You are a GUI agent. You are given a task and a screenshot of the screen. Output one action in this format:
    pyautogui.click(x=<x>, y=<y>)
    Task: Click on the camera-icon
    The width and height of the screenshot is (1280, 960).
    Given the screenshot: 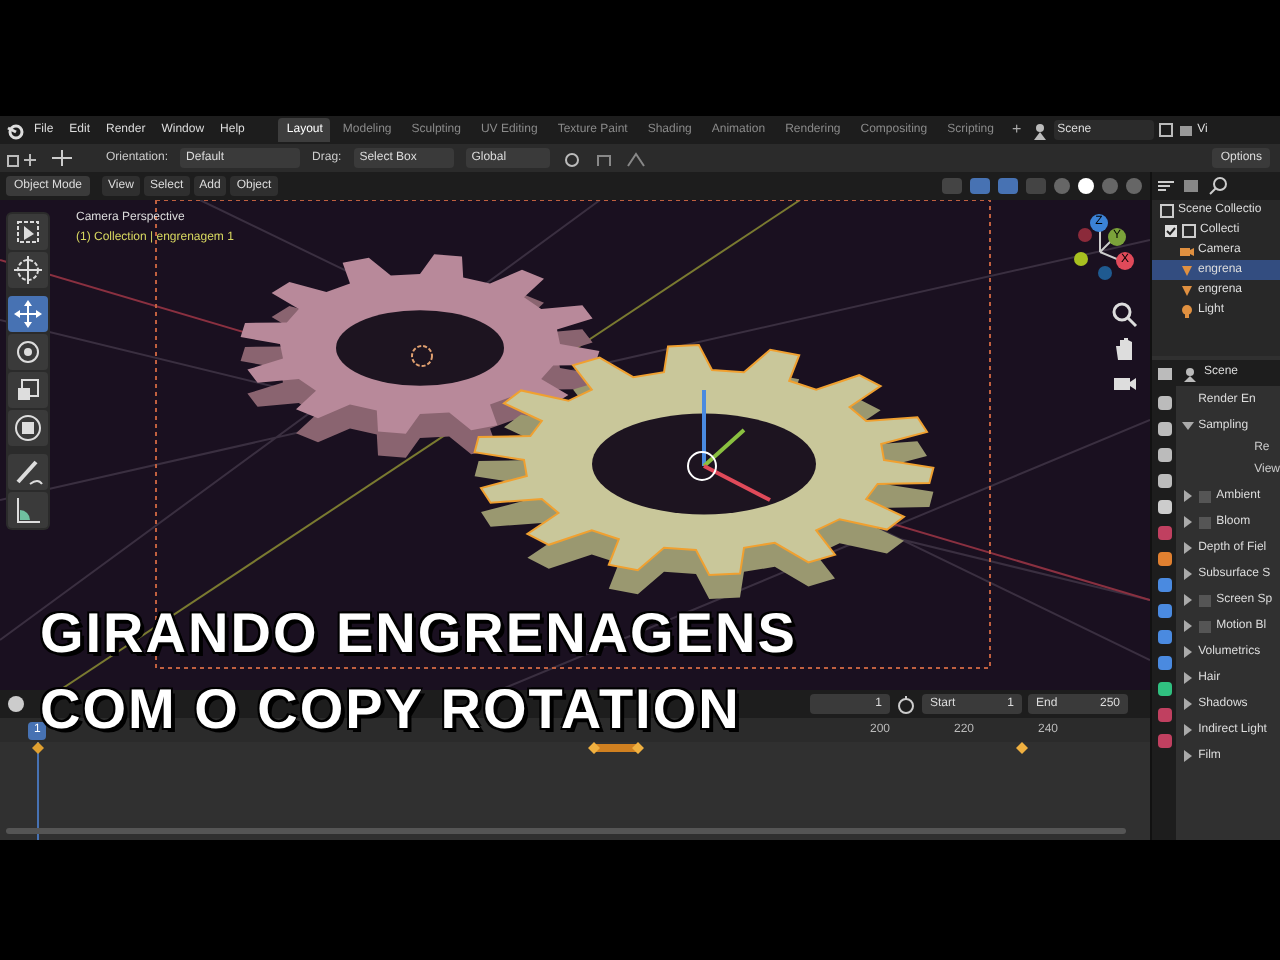 What is the action you would take?
    pyautogui.click(x=1187, y=250)
    